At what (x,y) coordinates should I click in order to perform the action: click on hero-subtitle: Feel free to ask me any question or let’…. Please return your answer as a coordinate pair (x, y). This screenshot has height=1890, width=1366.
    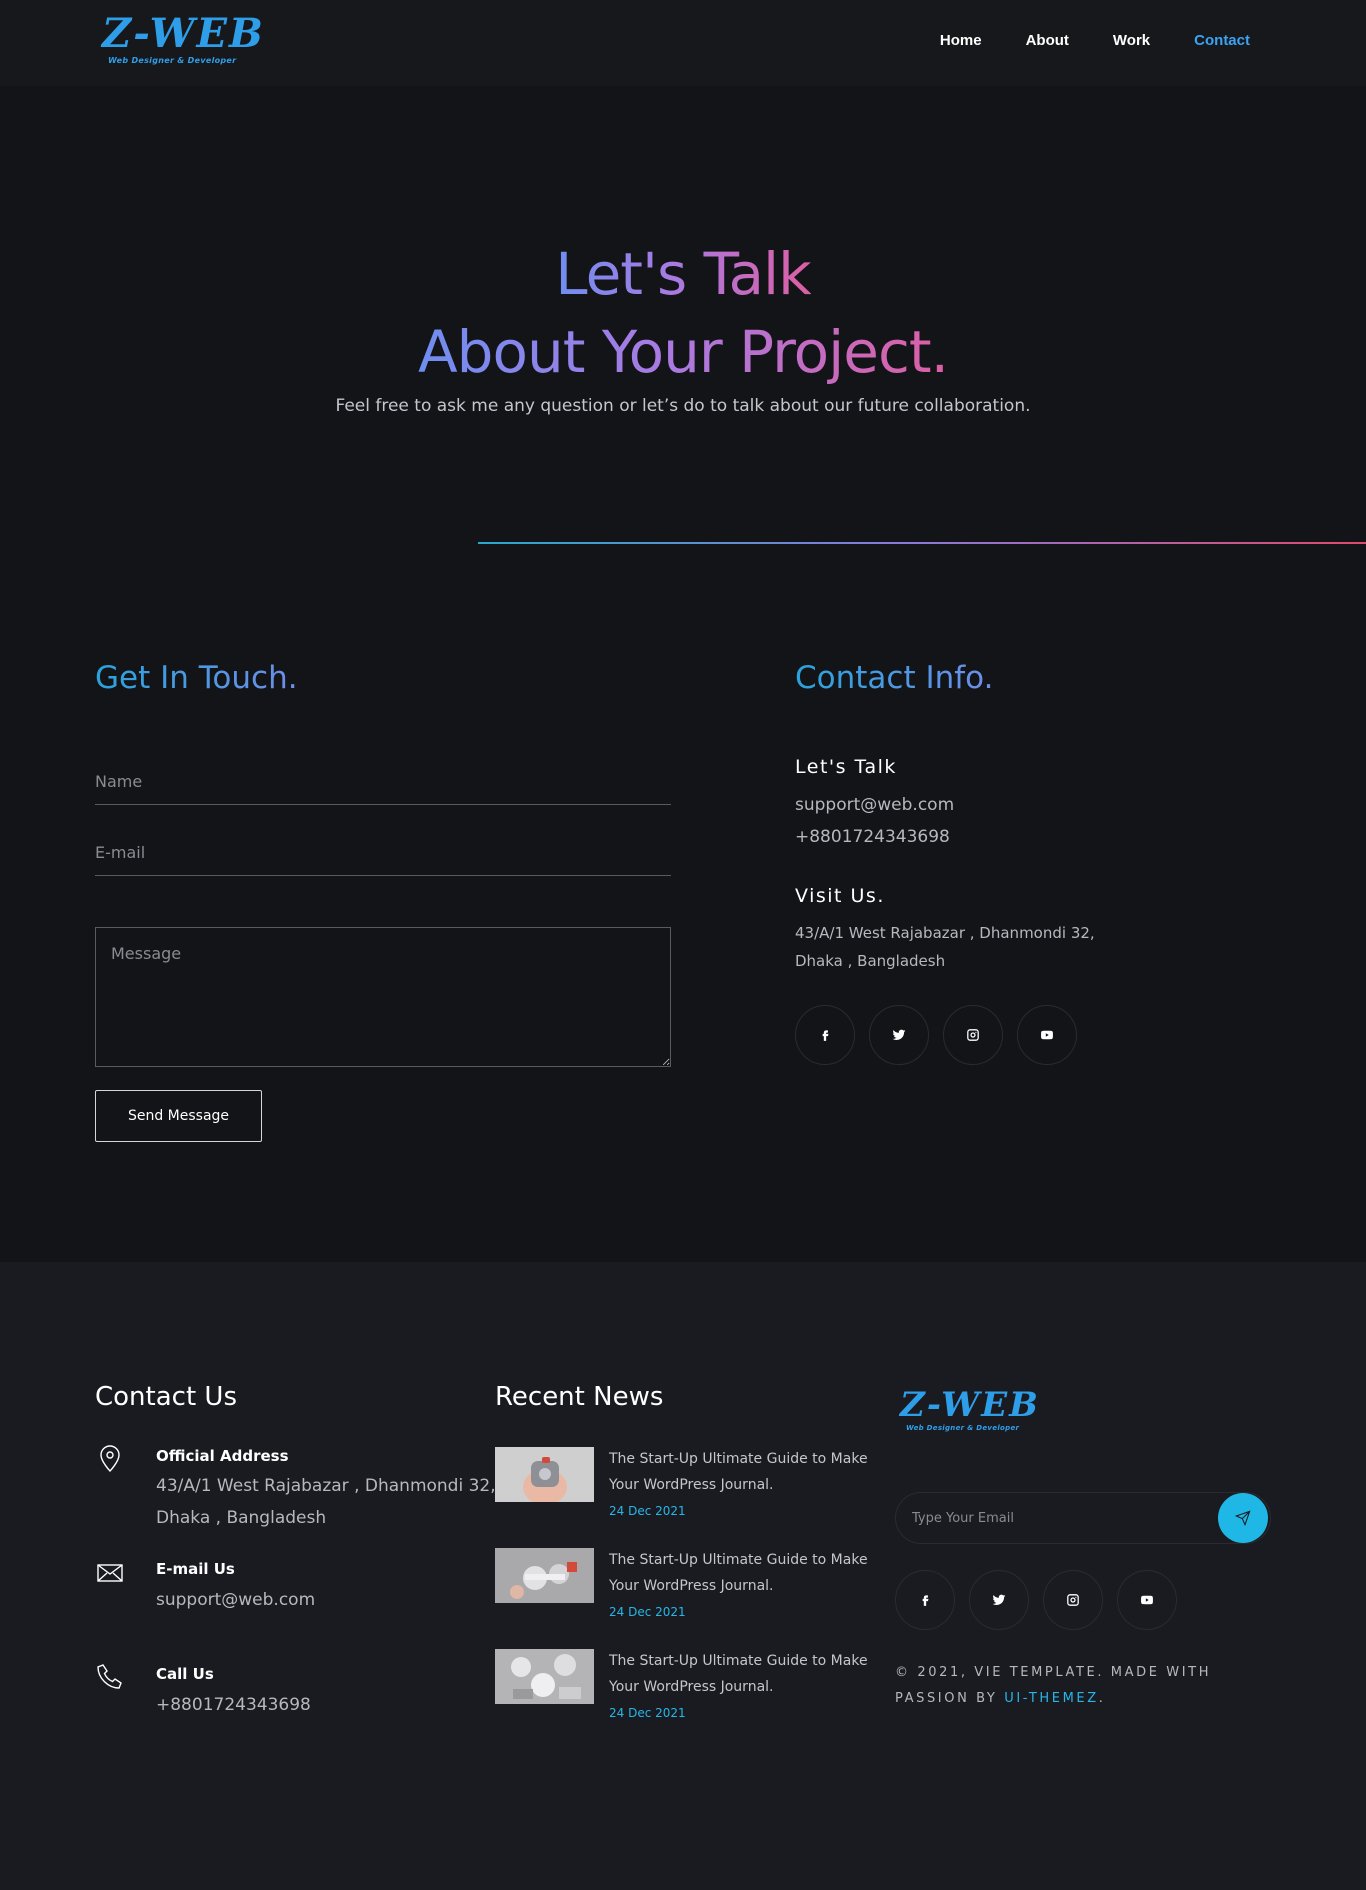
    Looking at the image, I should click on (683, 406).